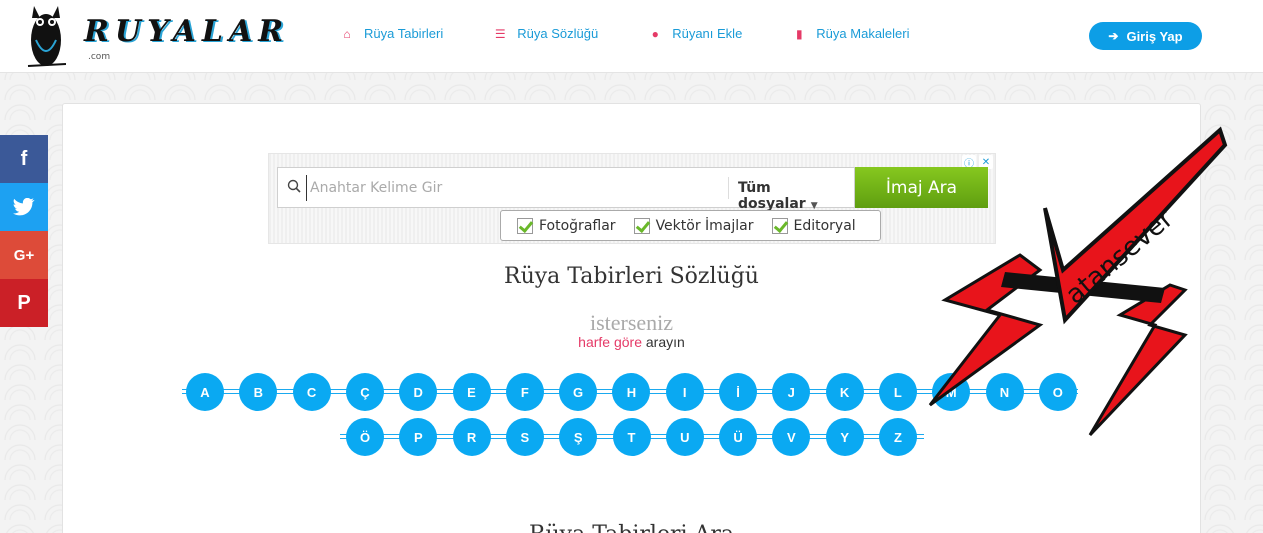 The height and width of the screenshot is (533, 1263). What do you see at coordinates (1113, 36) in the screenshot?
I see `sign-in-icon: ➔` at bounding box center [1113, 36].